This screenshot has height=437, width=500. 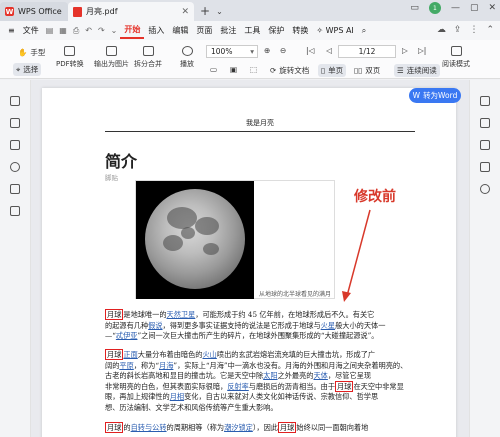 I want to click on link-tidal-locking: 潮汐锁定, so click(x=238, y=427).